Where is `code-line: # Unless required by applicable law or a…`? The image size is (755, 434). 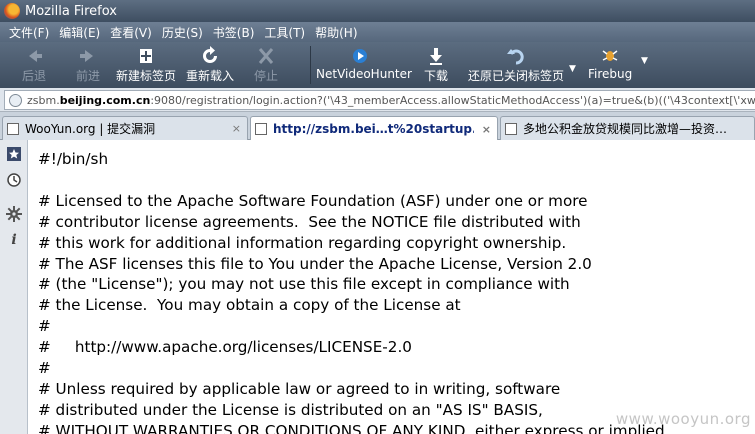
code-line: # Unless required by applicable law or a… is located at coordinates (299, 388).